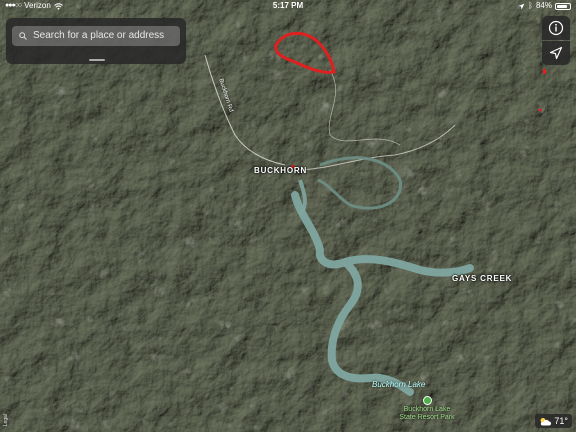 Image resolution: width=576 pixels, height=432 pixels. I want to click on clock: 5:17 PM, so click(288, 5).